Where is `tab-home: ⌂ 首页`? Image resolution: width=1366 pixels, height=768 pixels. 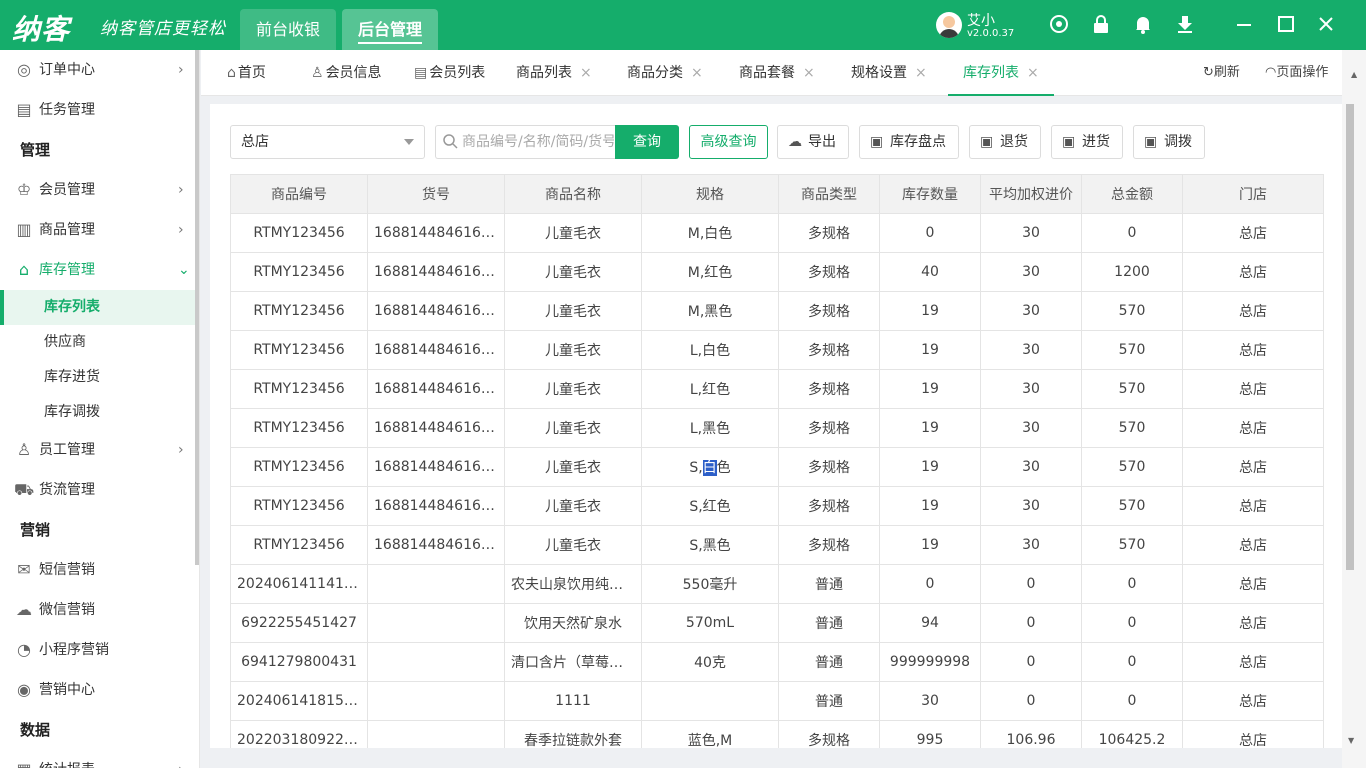
tab-home: ⌂ 首页 is located at coordinates (246, 73).